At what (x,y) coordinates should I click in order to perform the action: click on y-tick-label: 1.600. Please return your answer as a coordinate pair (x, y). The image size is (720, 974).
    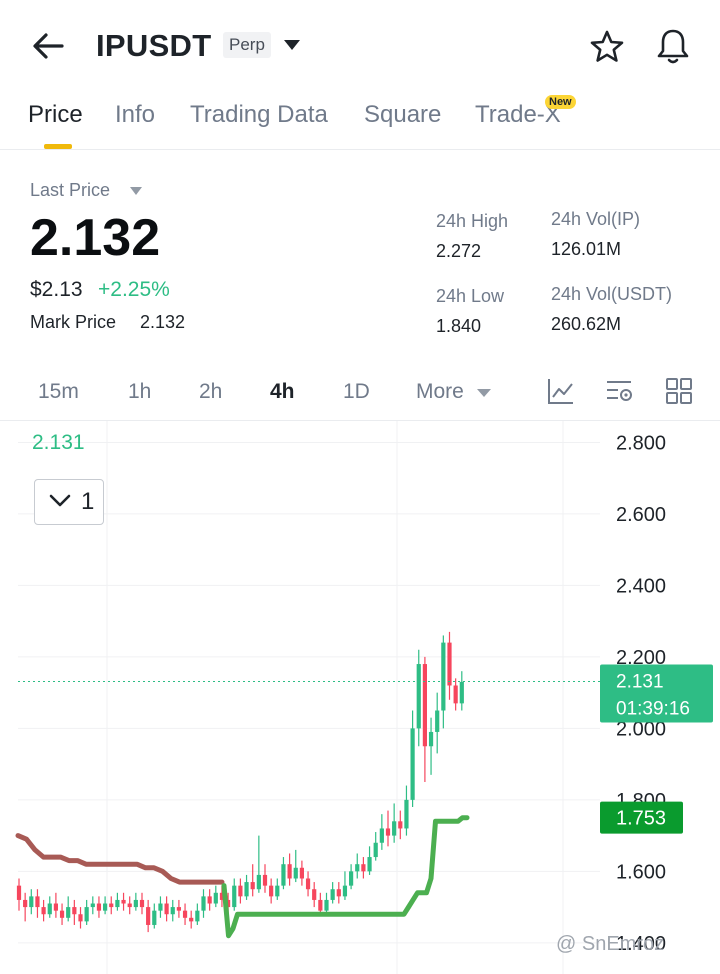
    Looking at the image, I should click on (641, 872).